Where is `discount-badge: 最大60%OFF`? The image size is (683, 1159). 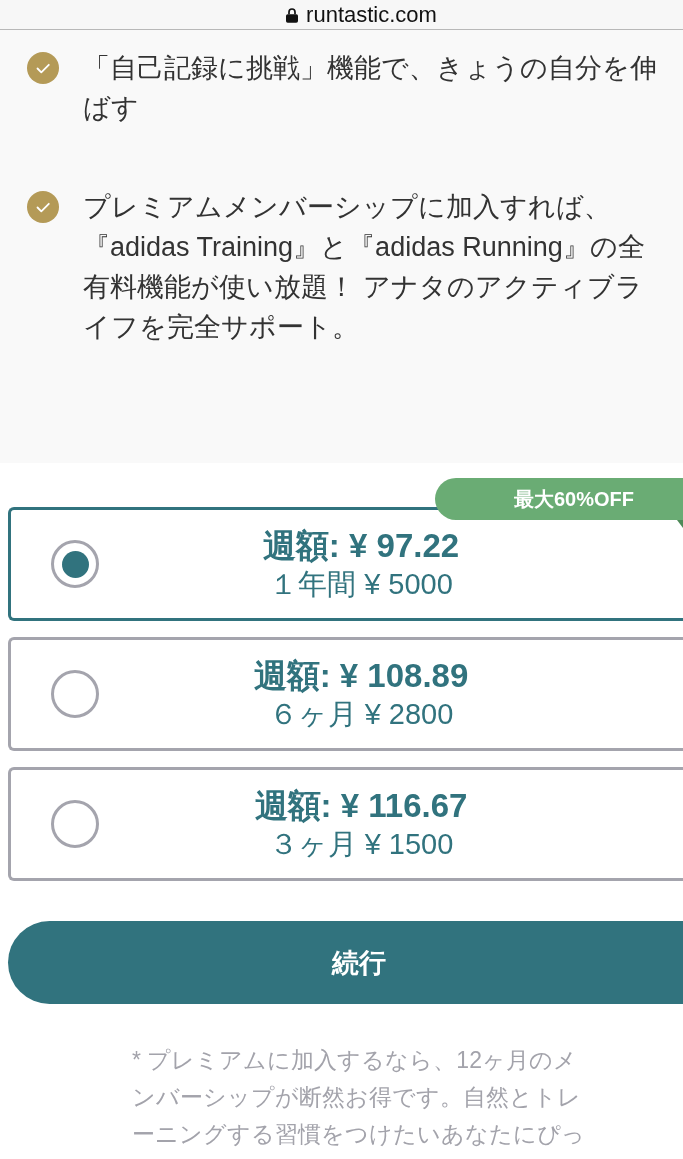 discount-badge: 最大60%OFF is located at coordinates (559, 499).